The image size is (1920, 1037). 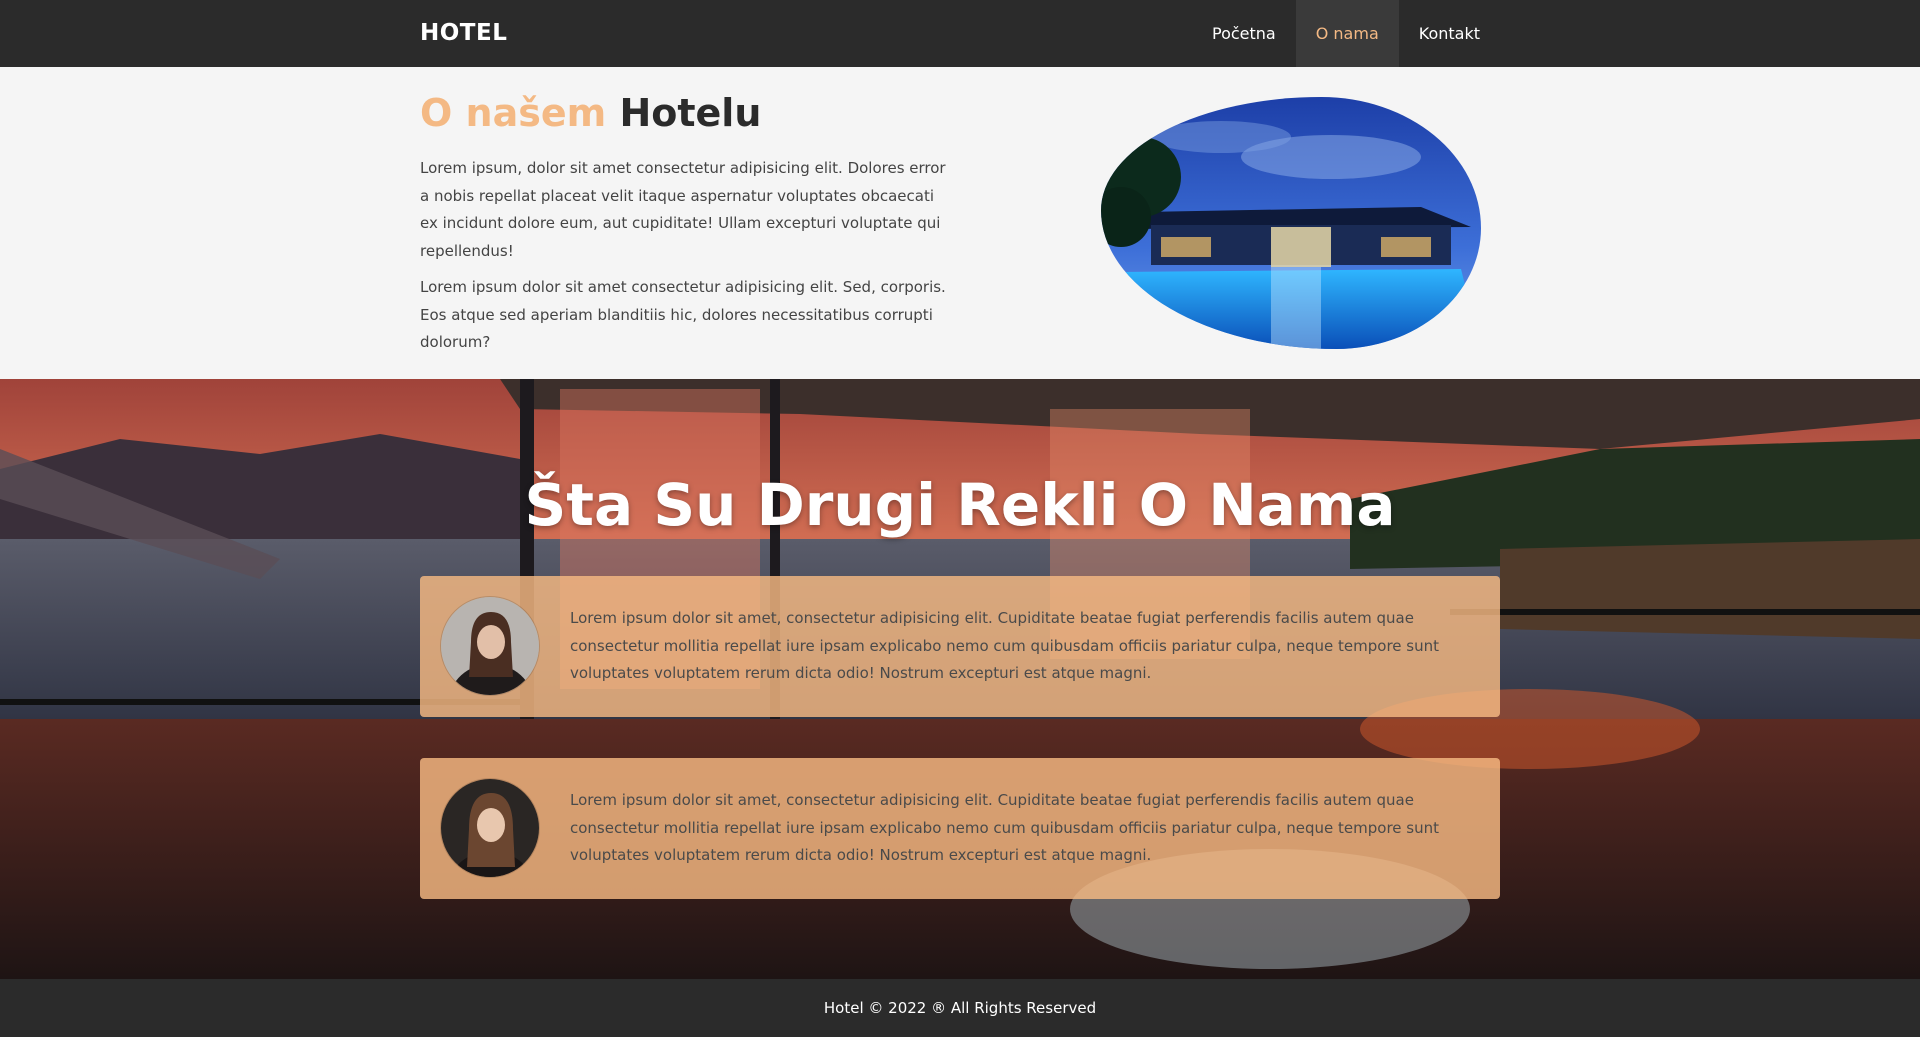 I want to click on brand-logo: HOTEL, so click(x=463, y=33).